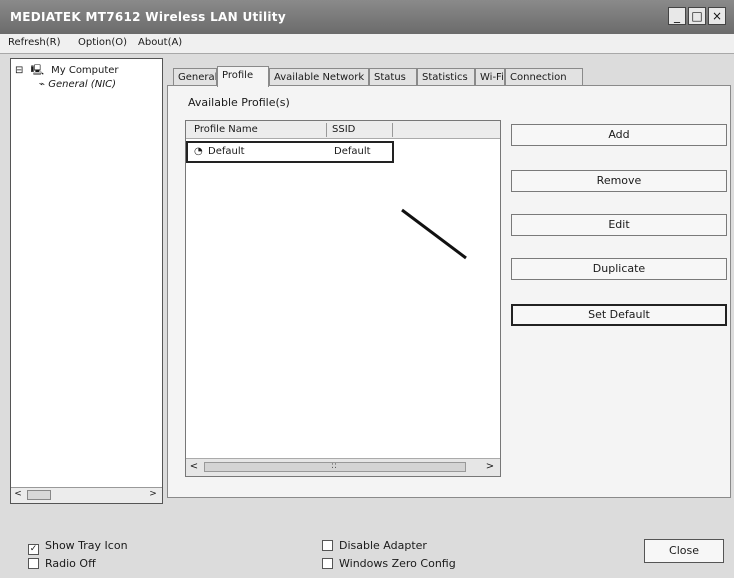 This screenshot has height=578, width=734. What do you see at coordinates (397, 563) in the screenshot?
I see `windows-zero-config-label: Windows Zero Config` at bounding box center [397, 563].